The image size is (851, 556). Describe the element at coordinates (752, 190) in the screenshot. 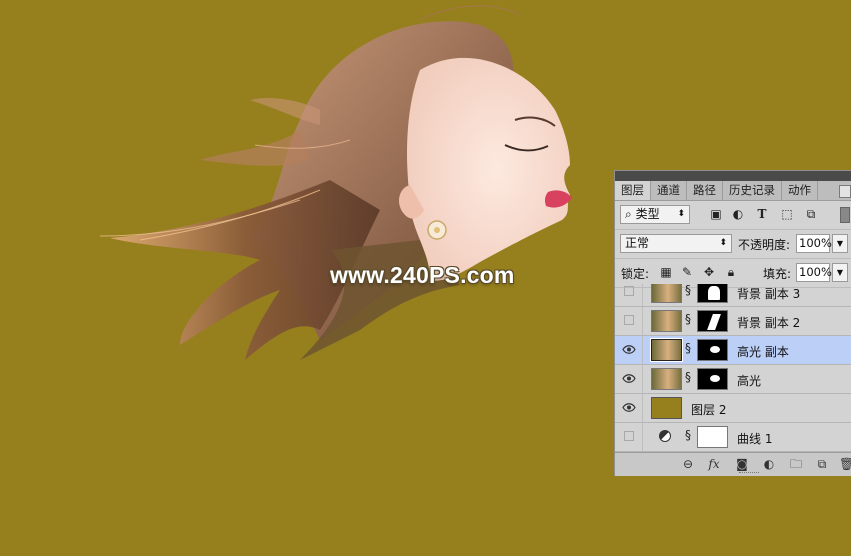

I see `tab-history: 历史记录` at that location.